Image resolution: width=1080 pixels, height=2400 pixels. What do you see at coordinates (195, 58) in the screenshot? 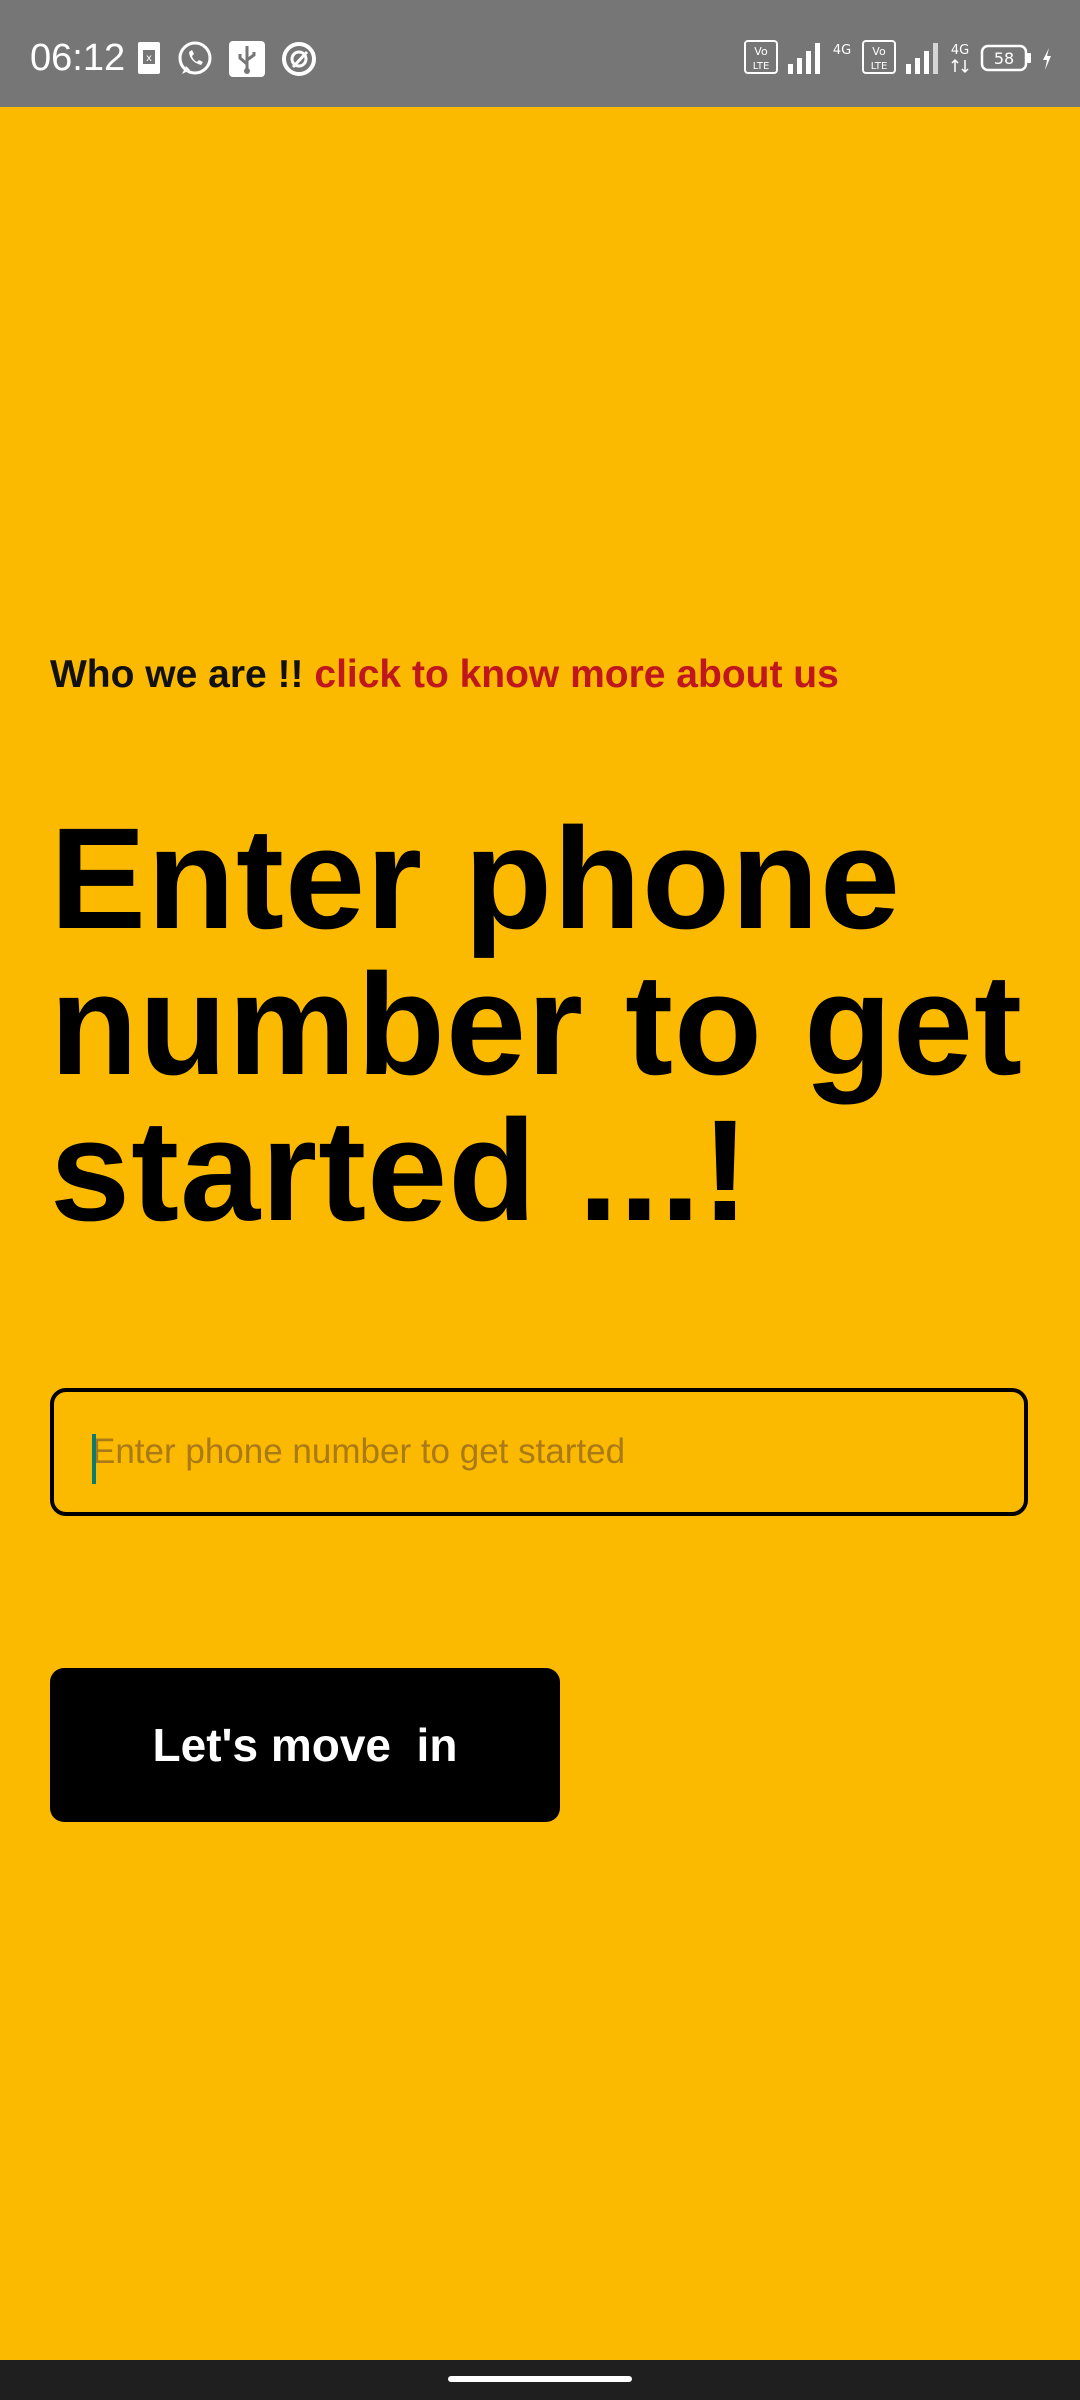
I see `whatsapp-icon` at bounding box center [195, 58].